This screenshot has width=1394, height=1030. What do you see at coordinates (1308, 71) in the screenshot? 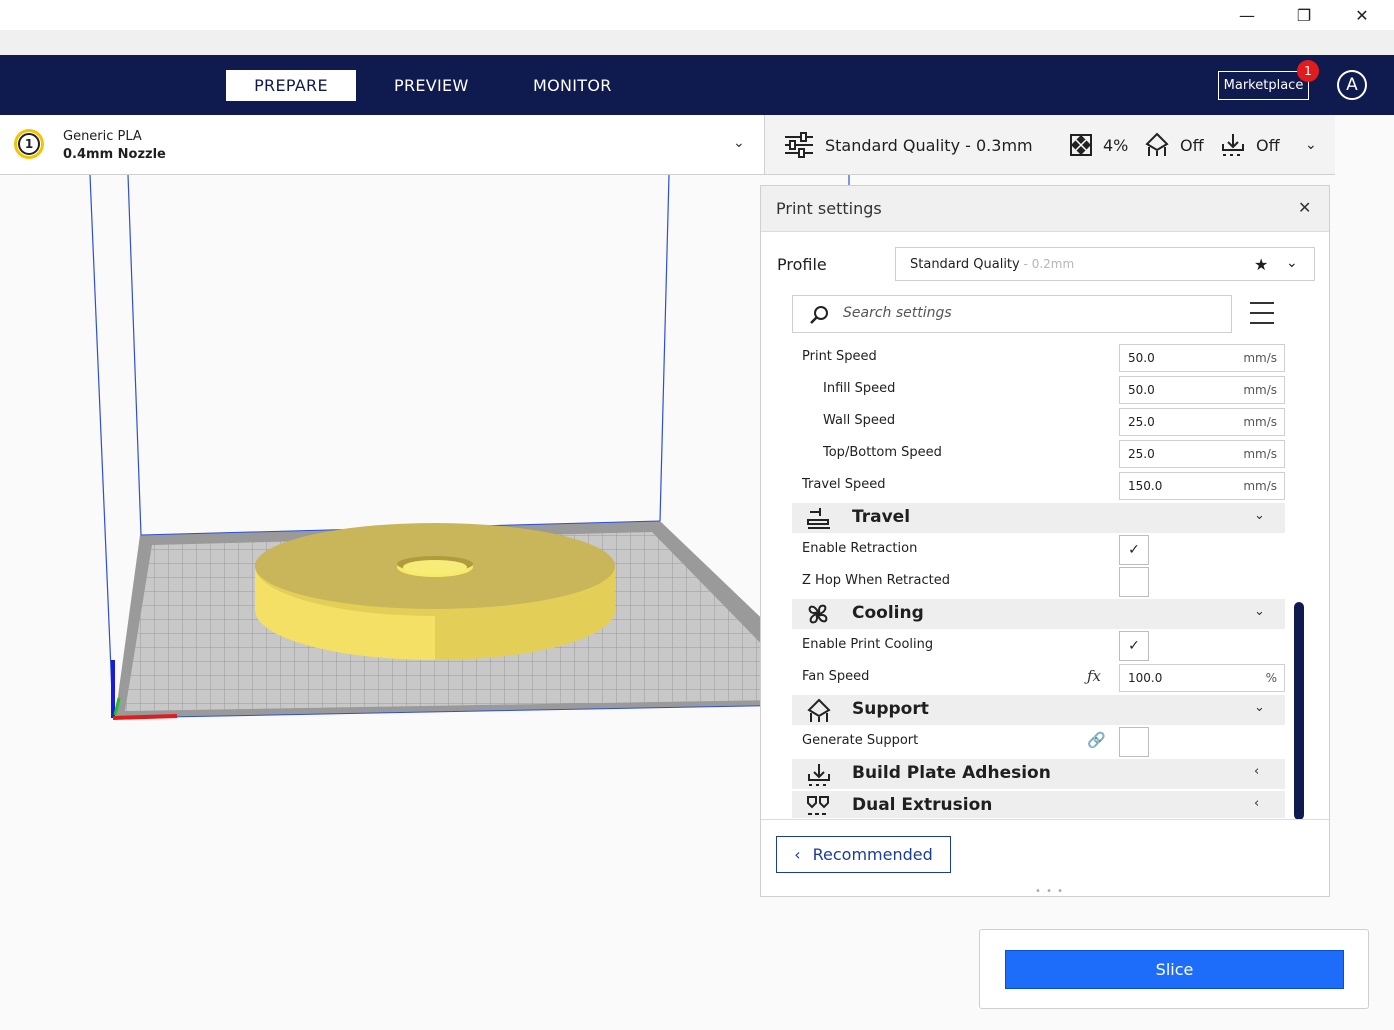
I see `marketplace-badge: 1` at bounding box center [1308, 71].